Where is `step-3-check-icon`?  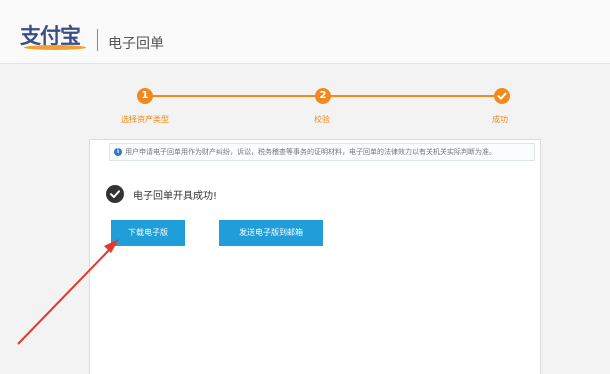
step-3-check-icon is located at coordinates (502, 96).